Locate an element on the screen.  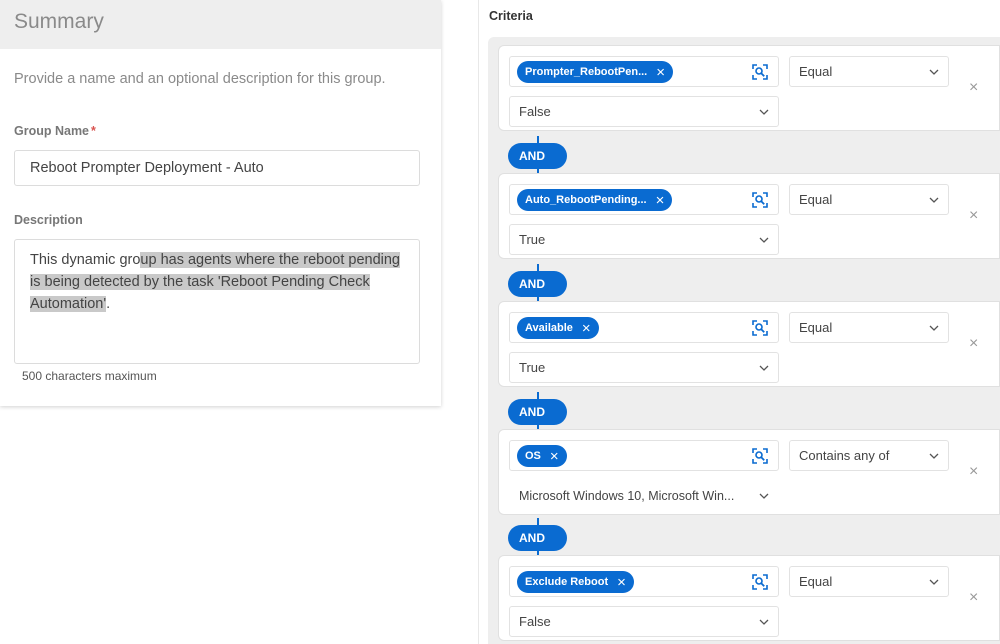
criteria-row: Exclude Reboot × Equal False × is located at coordinates (749, 598).